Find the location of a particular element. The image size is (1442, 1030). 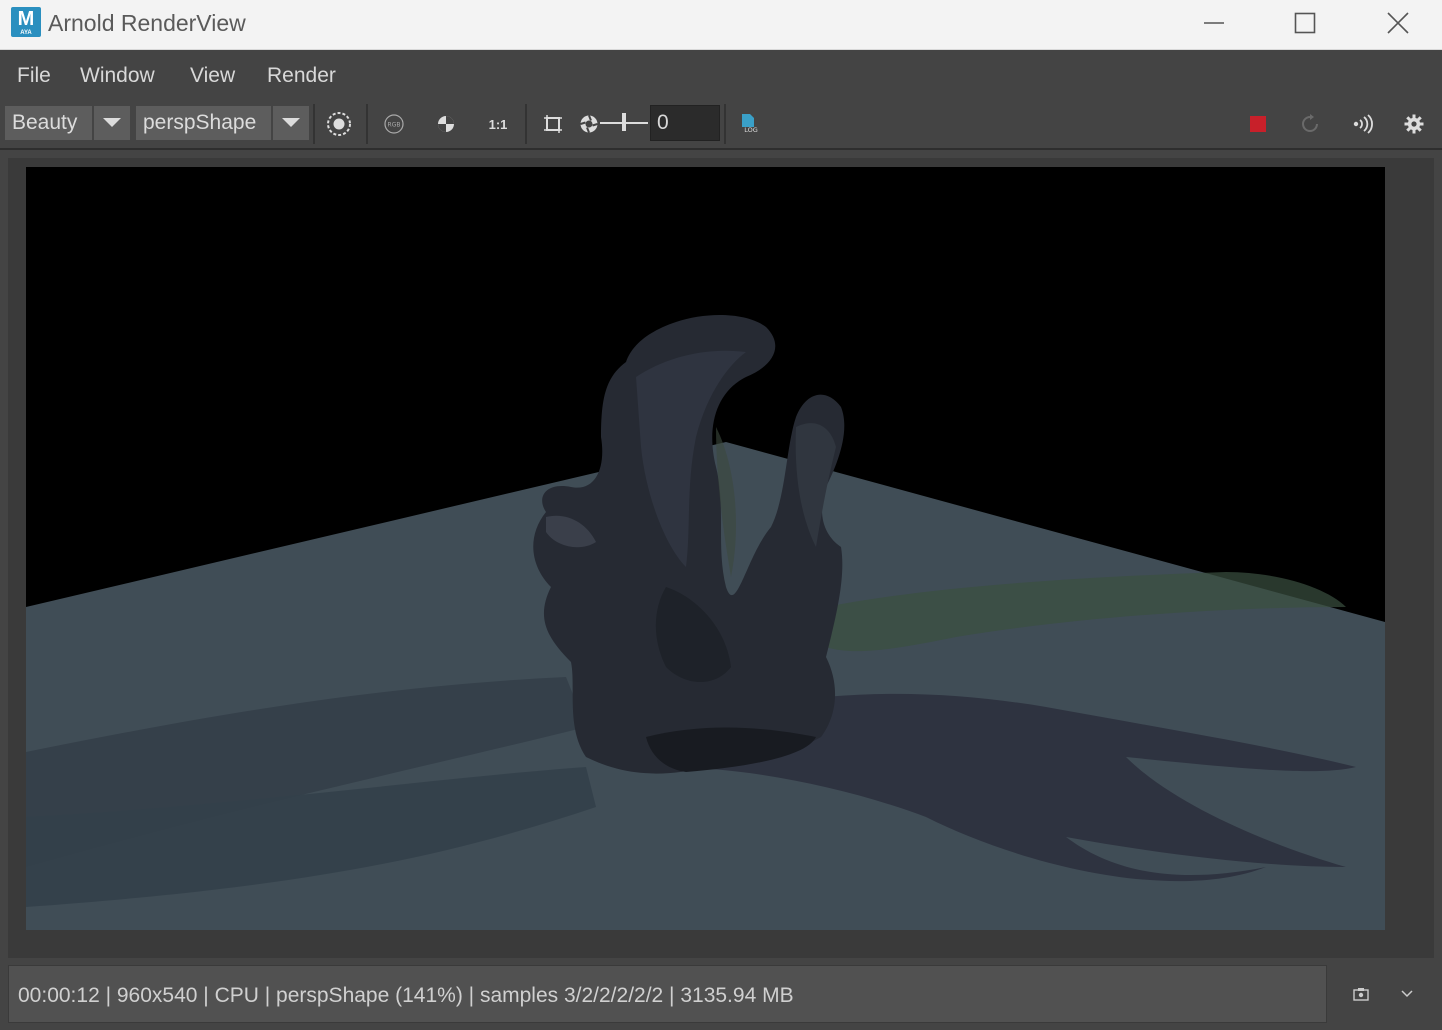

chevron-down-icon is located at coordinates (1407, 994).